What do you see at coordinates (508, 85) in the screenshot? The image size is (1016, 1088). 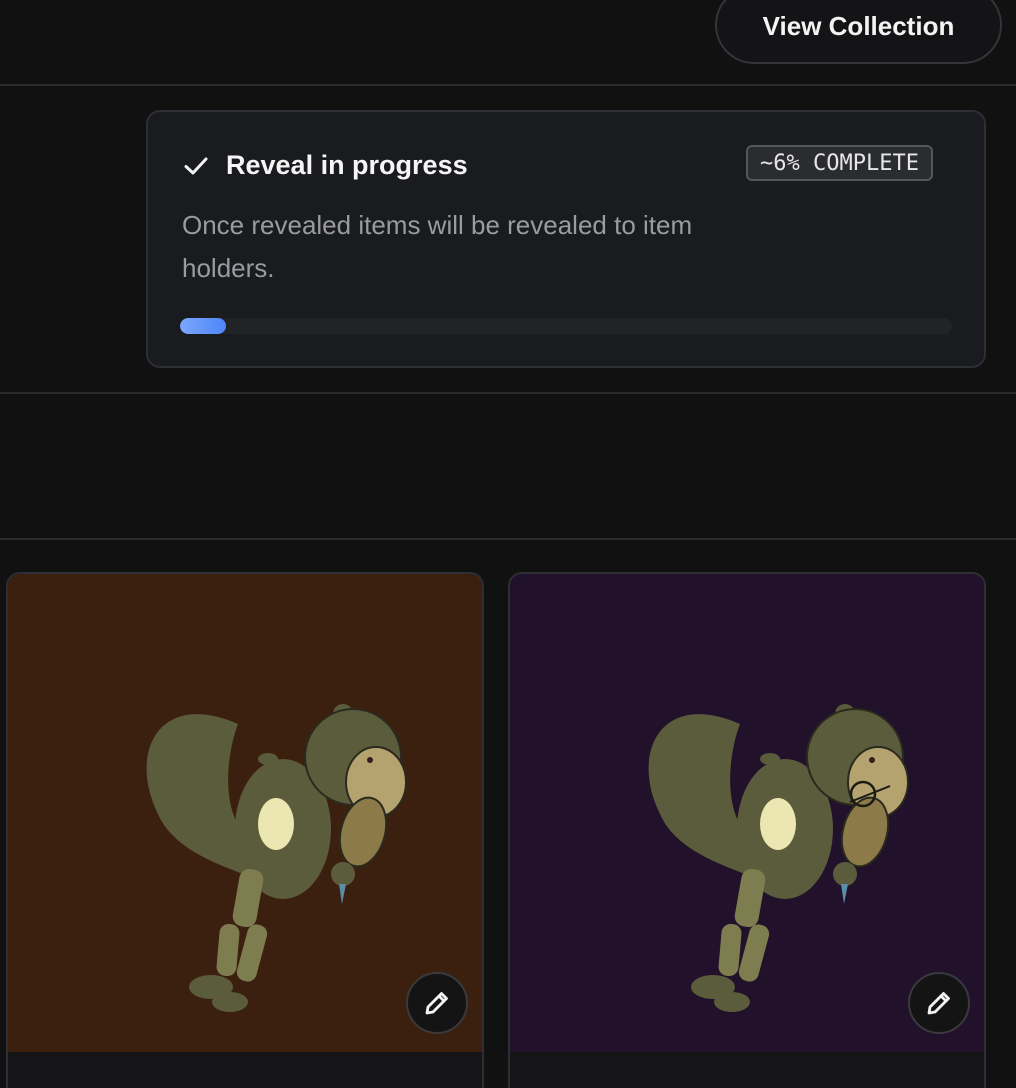 I see `header-divider` at bounding box center [508, 85].